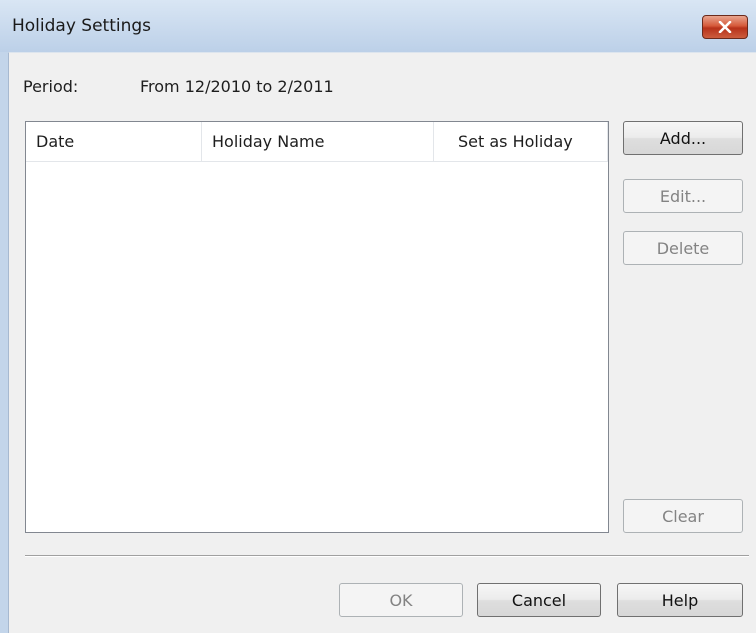 The height and width of the screenshot is (633, 756). Describe the element at coordinates (401, 600) in the screenshot. I see `ok-button: OK` at that location.